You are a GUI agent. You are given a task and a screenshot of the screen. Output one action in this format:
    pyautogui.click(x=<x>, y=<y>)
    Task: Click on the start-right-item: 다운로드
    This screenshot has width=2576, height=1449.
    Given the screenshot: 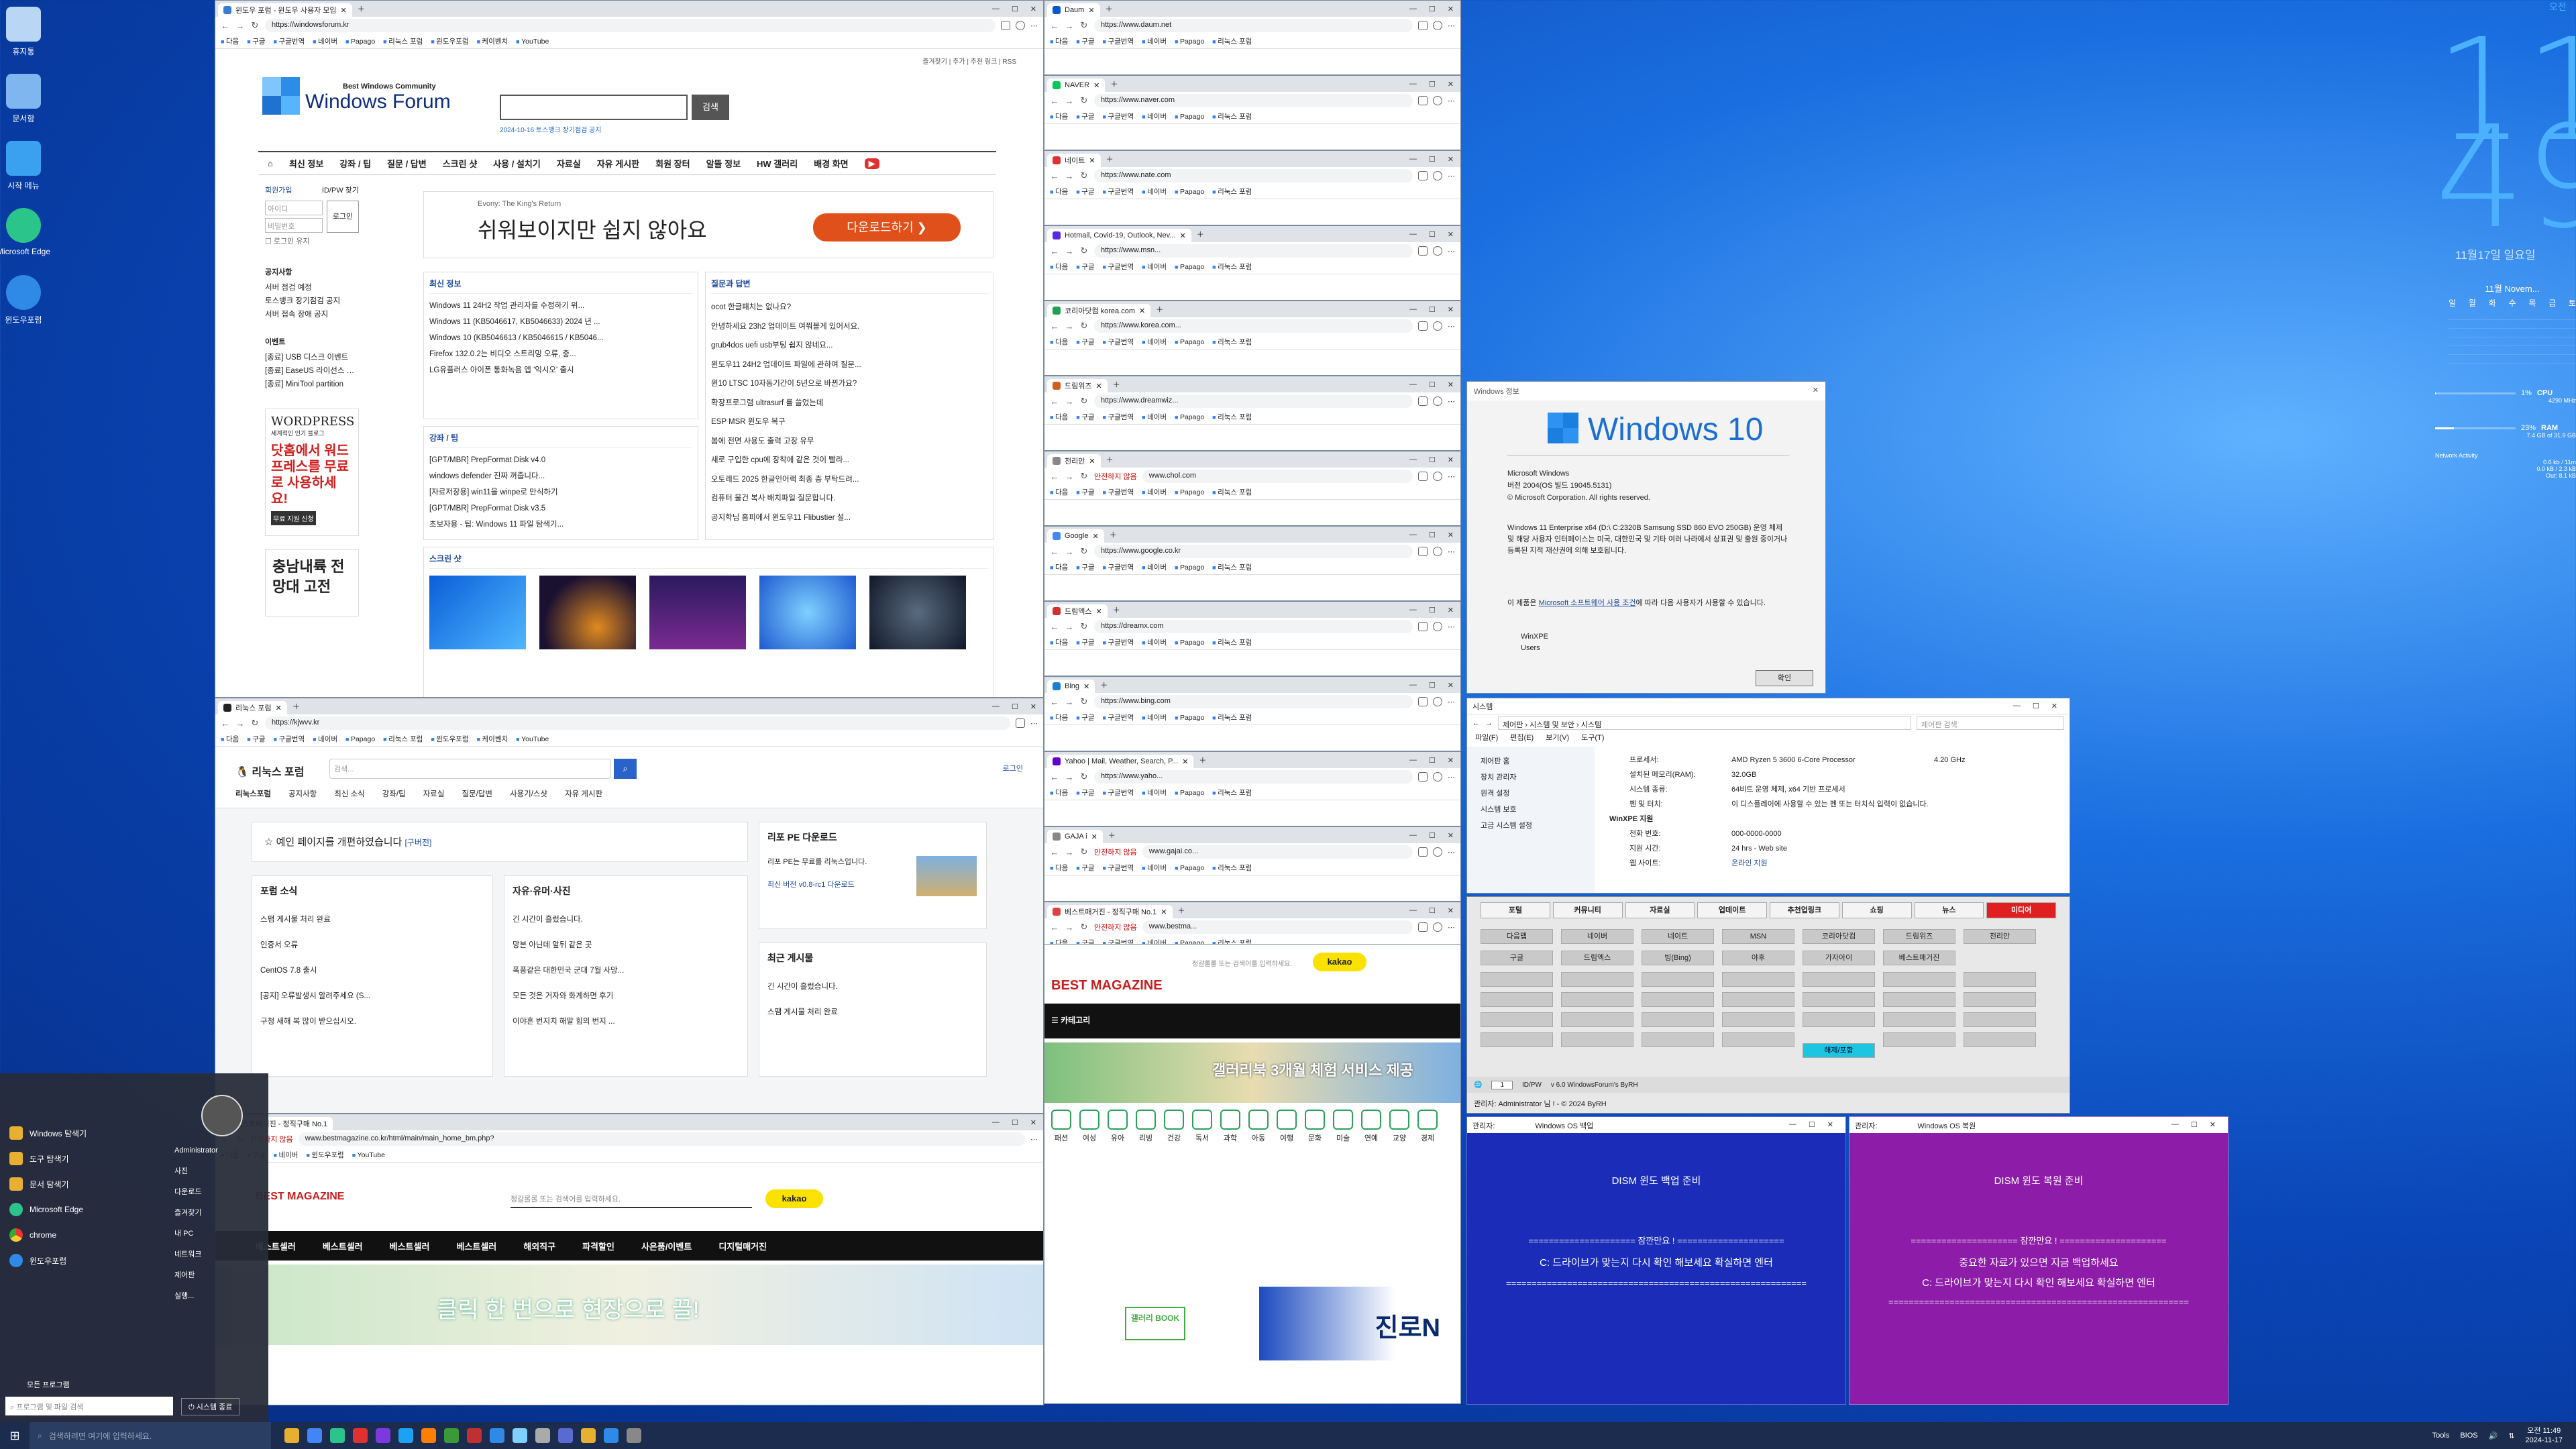 What is the action you would take?
    pyautogui.click(x=221, y=1192)
    